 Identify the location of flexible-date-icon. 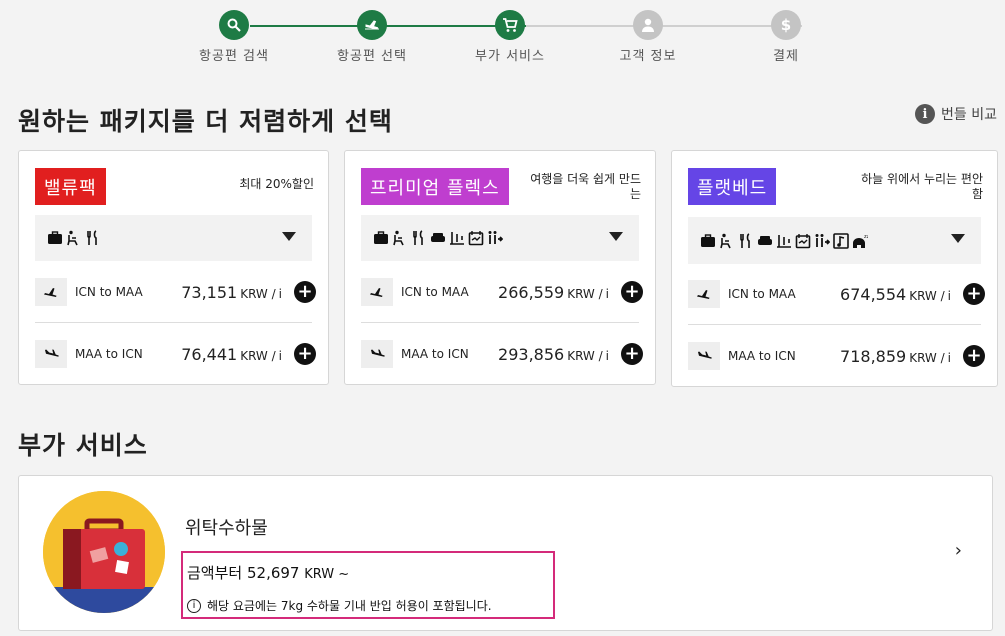
(803, 240).